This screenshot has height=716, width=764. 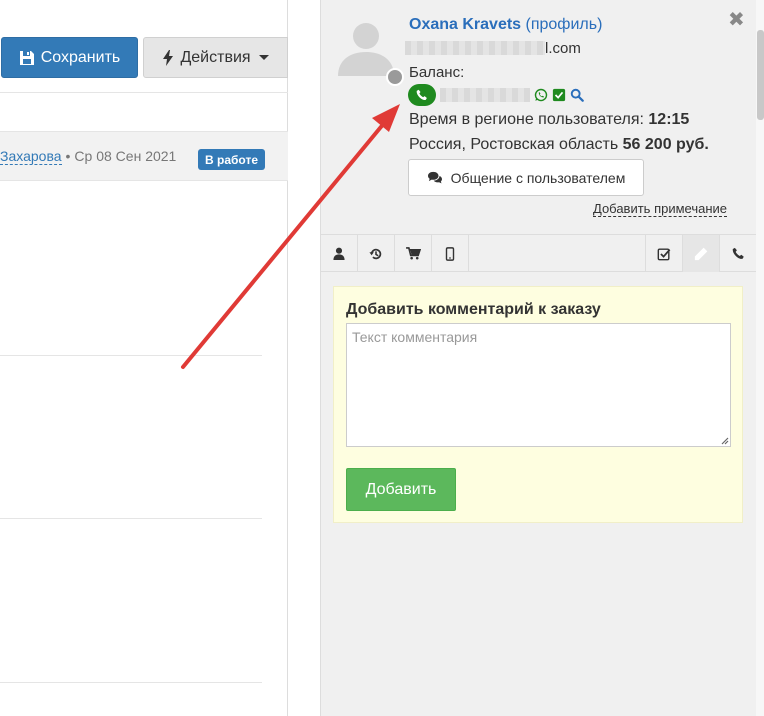 What do you see at coordinates (538, 385) in the screenshot?
I see `comment-textarea` at bounding box center [538, 385].